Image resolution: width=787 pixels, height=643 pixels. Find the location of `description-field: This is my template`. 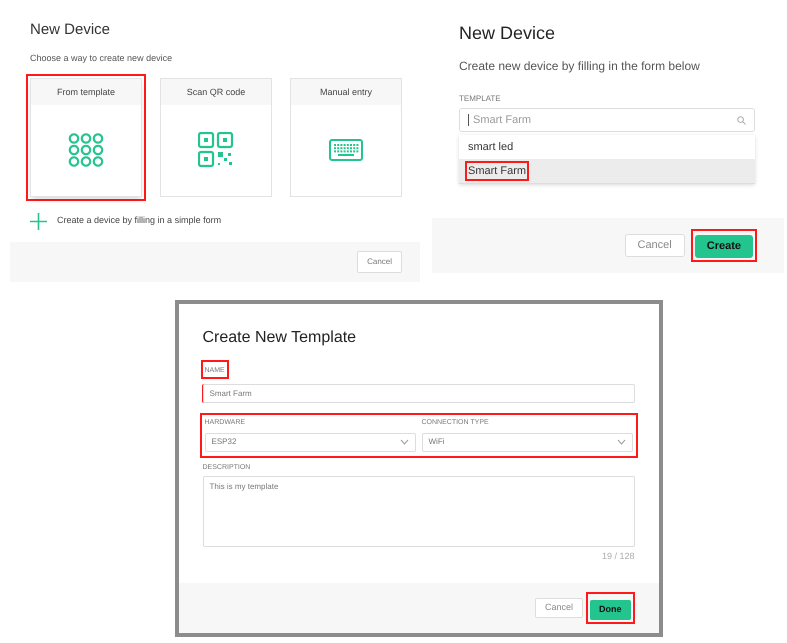

description-field: This is my template is located at coordinates (418, 511).